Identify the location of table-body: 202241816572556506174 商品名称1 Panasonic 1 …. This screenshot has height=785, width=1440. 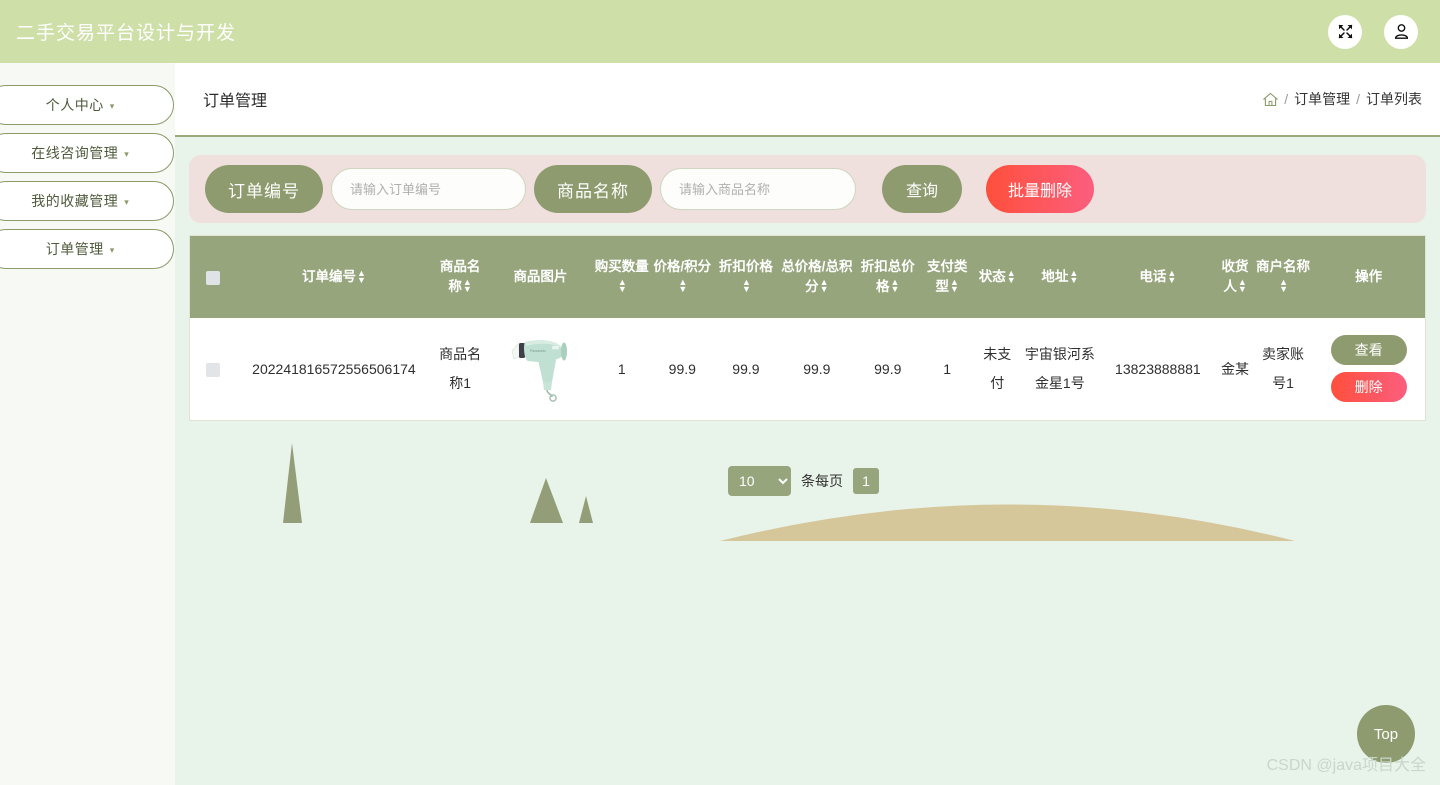
(807, 369).